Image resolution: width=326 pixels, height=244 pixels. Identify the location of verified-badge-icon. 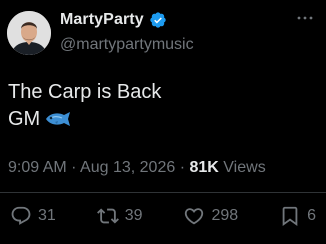
(158, 20).